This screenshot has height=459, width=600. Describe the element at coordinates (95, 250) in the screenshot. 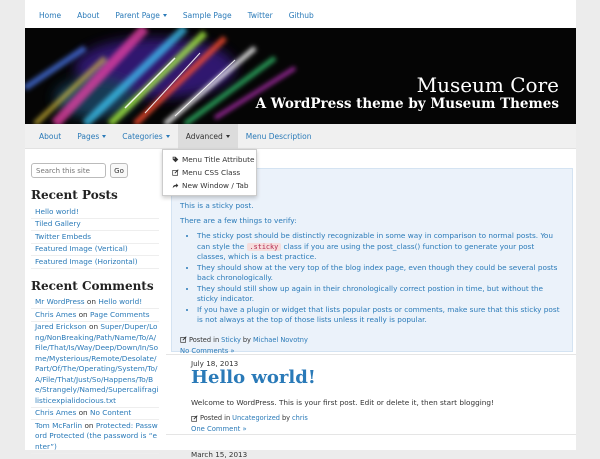

I see `recent-post-link: Featured Image (Vertical)` at that location.